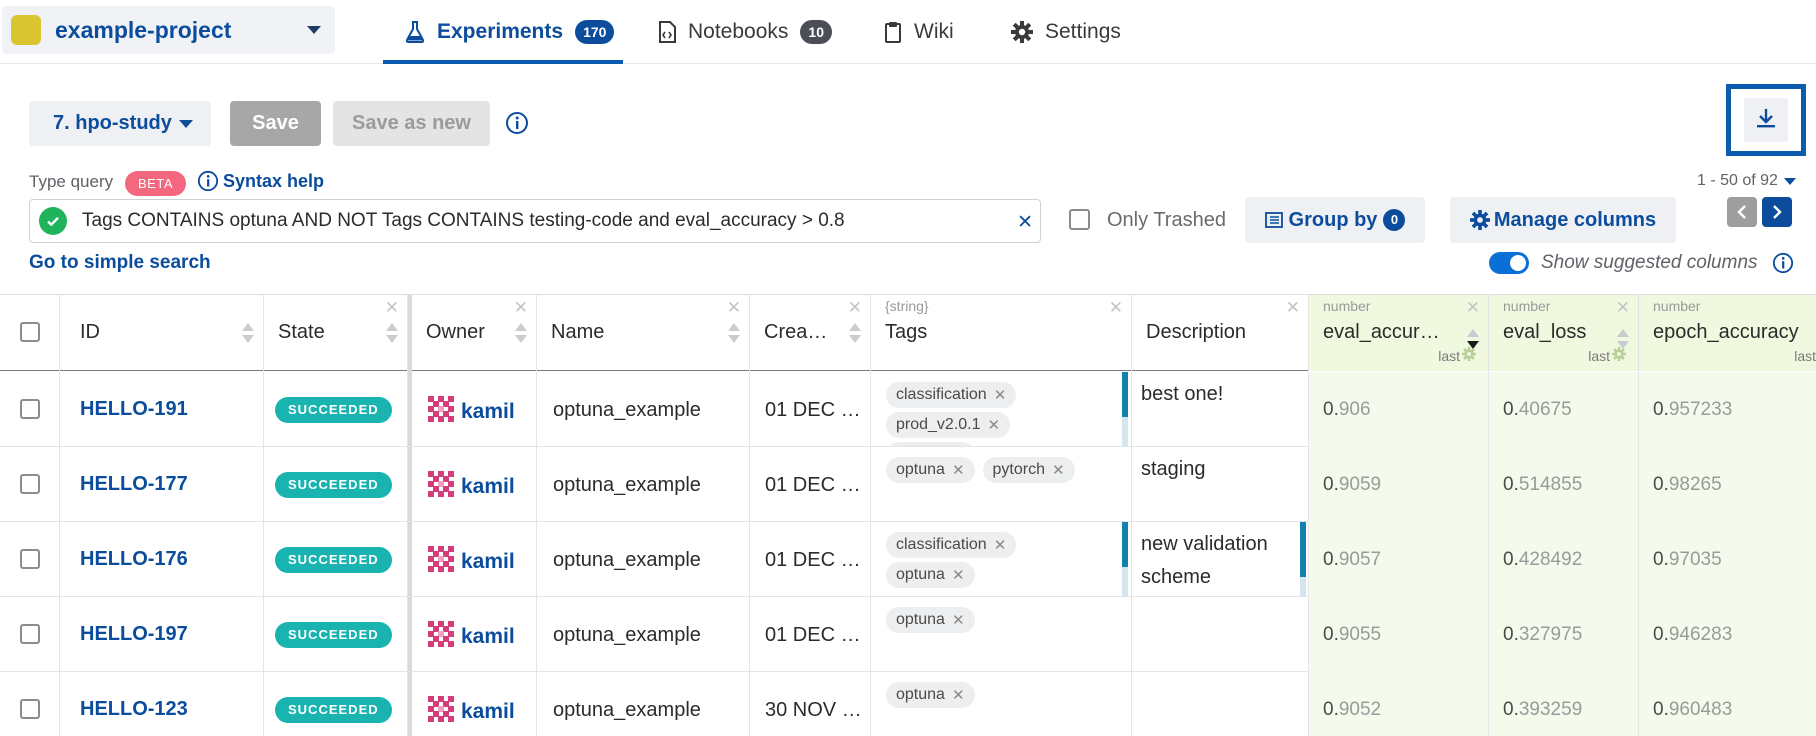 The width and height of the screenshot is (1816, 736). I want to click on experiment-id-link: HELLO-197, so click(134, 634).